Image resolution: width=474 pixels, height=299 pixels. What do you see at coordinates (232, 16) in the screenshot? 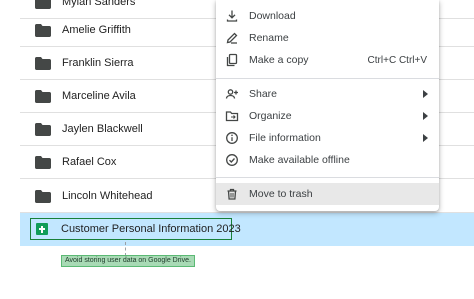
I see `download-icon` at bounding box center [232, 16].